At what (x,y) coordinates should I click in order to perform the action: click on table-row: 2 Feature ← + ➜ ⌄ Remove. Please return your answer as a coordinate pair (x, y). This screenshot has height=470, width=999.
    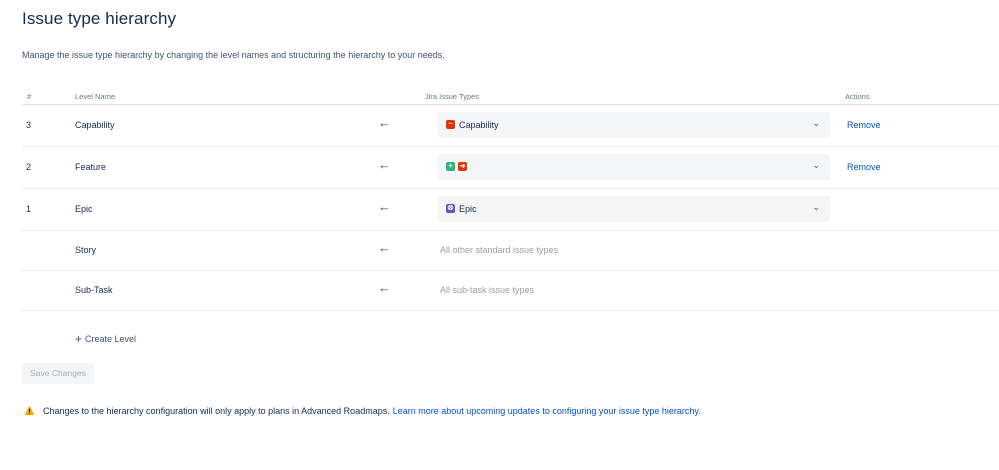
    Looking at the image, I should click on (510, 168).